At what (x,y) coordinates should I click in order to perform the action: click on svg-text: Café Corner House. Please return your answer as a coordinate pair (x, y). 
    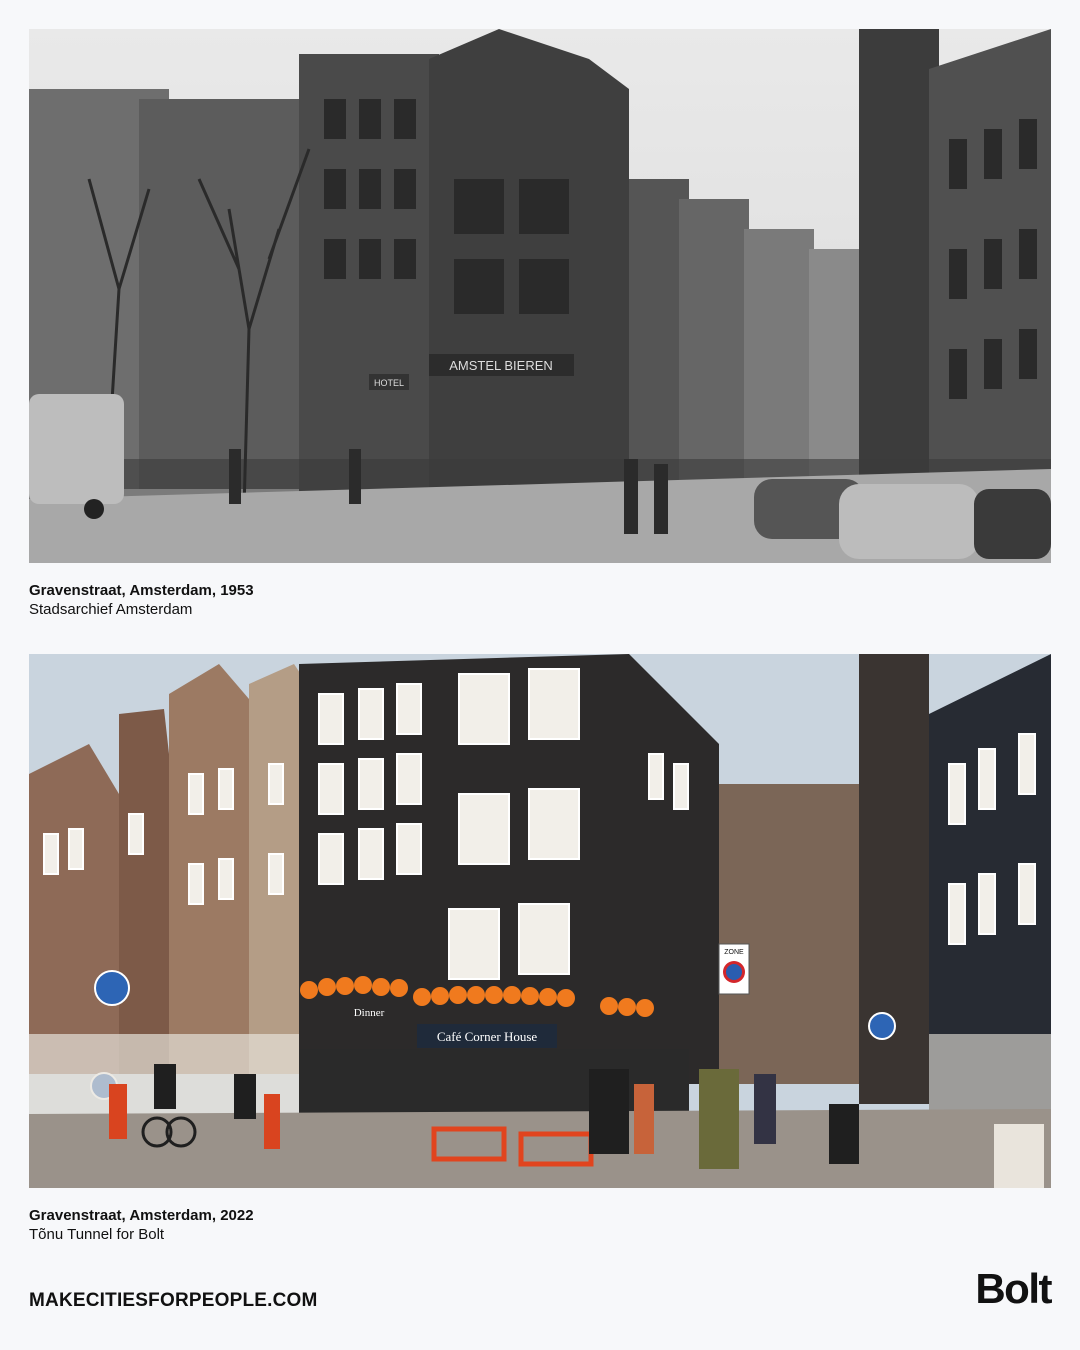
    Looking at the image, I should click on (487, 1036).